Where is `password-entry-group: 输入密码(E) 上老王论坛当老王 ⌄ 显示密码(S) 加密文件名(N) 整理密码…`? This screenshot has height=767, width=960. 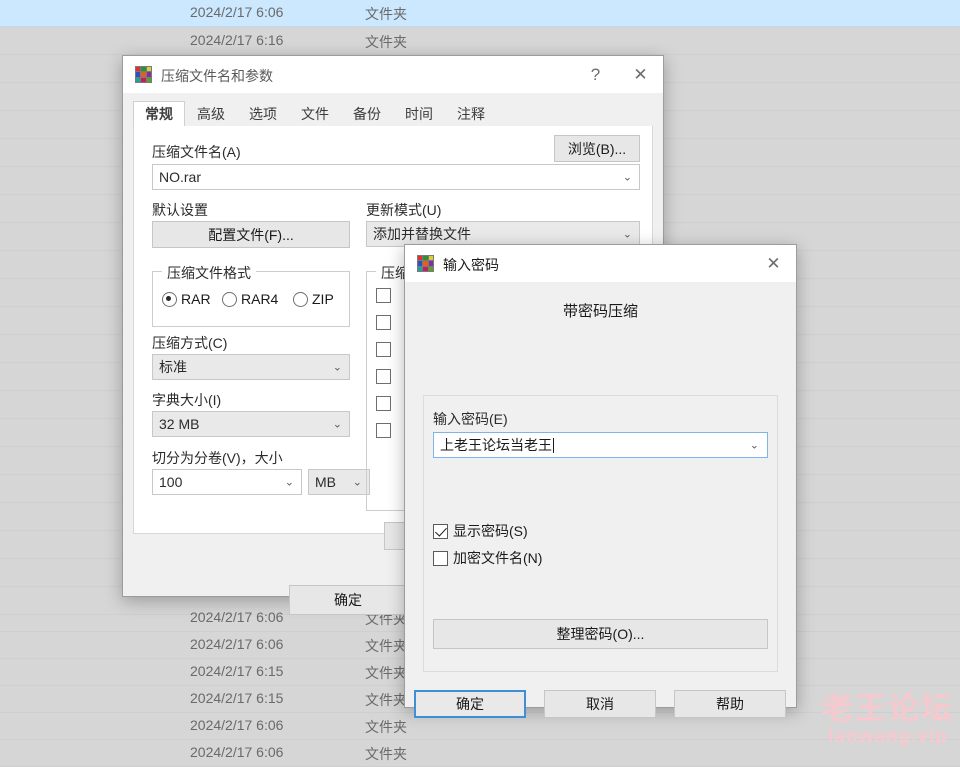 password-entry-group: 输入密码(E) 上老王论坛当老王 ⌄ 显示密码(S) 加密文件名(N) 整理密码… is located at coordinates (600, 533).